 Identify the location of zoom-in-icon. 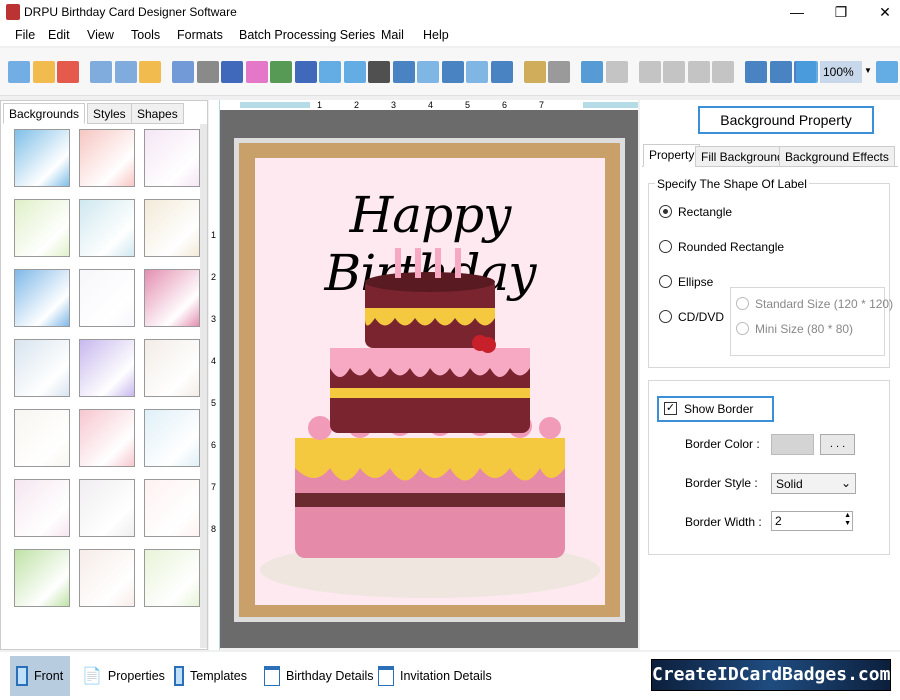
(807, 72).